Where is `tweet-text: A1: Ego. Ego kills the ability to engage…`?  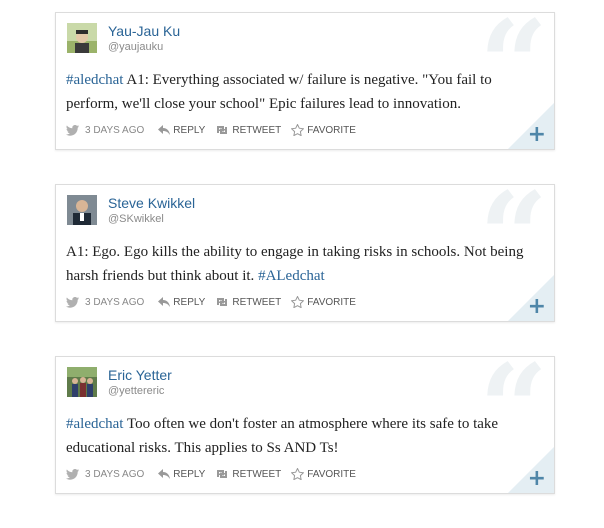
tweet-text: A1: Ego. Ego kills the ability to engage… is located at coordinates (305, 264).